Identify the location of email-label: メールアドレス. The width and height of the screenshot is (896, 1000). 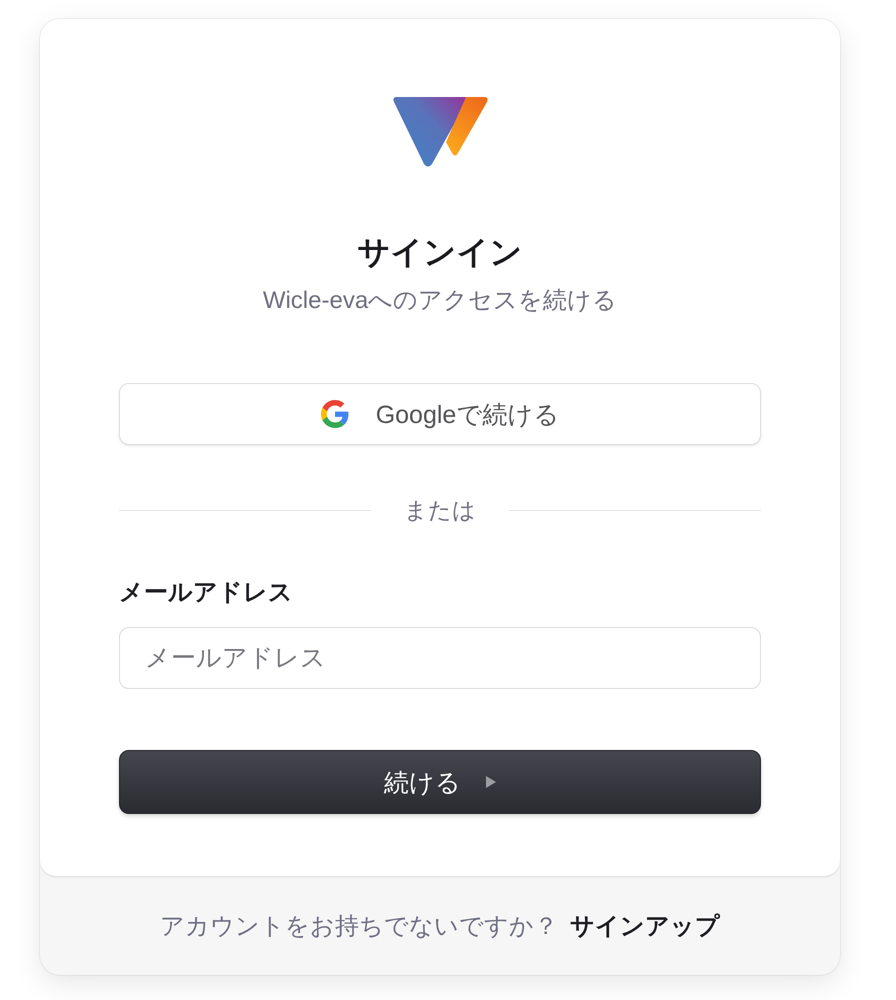
(206, 593).